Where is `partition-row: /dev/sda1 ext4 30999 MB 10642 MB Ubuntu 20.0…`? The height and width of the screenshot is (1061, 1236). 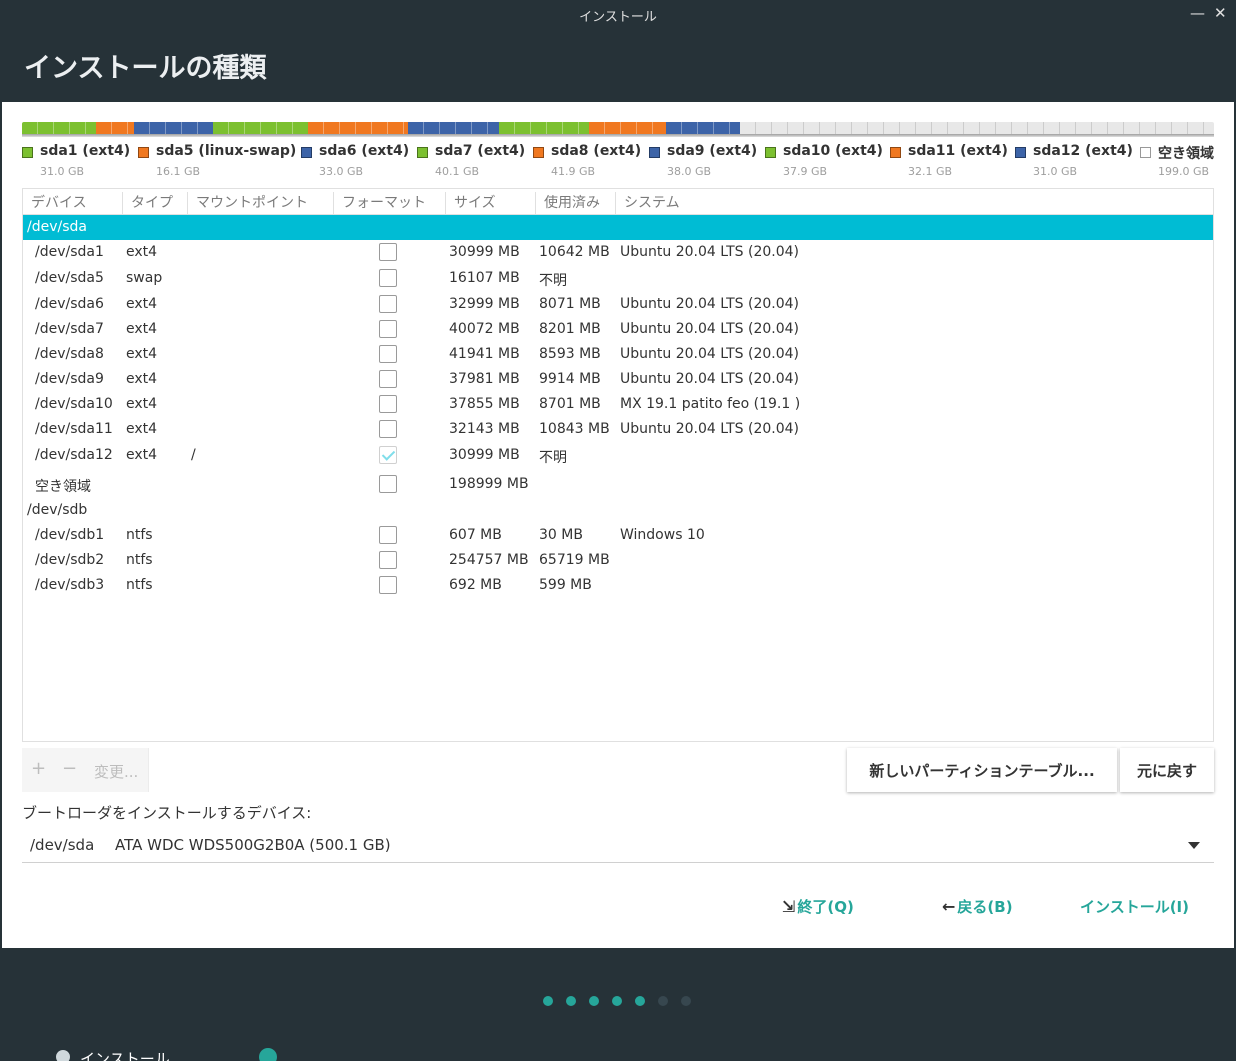 partition-row: /dev/sda1 ext4 30999 MB 10642 MB Ubuntu 20.0… is located at coordinates (618, 252).